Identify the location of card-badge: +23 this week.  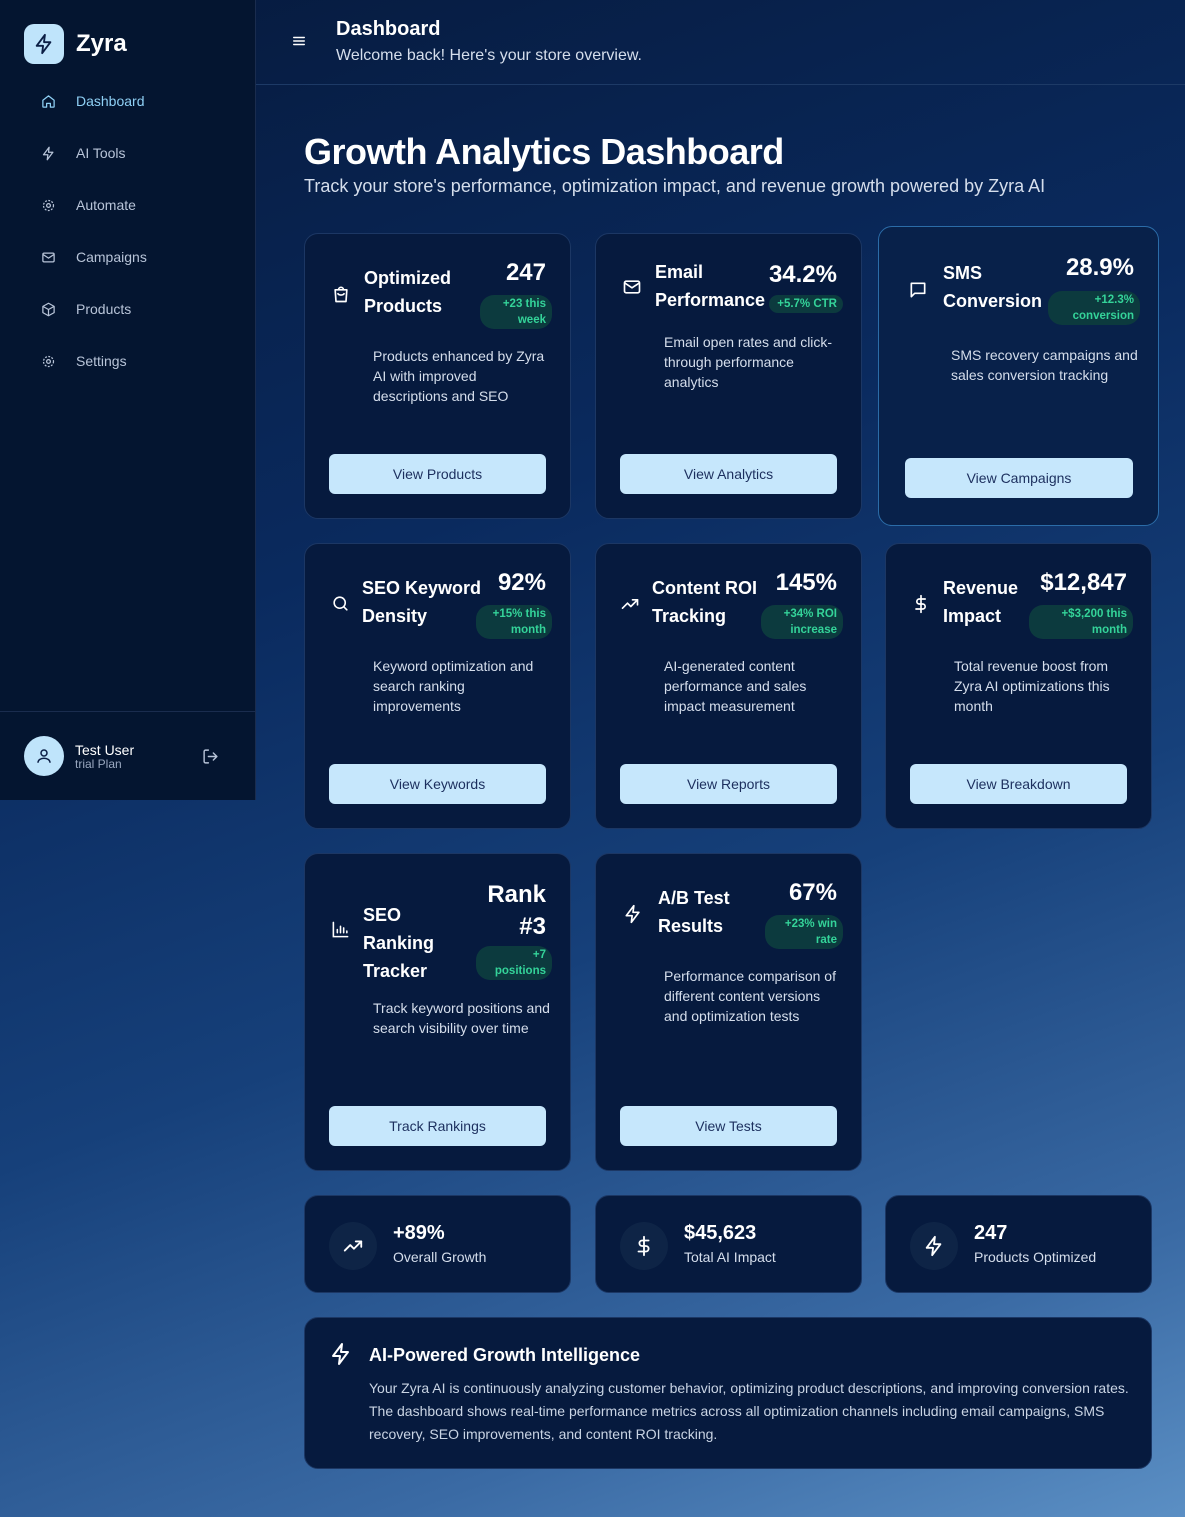
(516, 312).